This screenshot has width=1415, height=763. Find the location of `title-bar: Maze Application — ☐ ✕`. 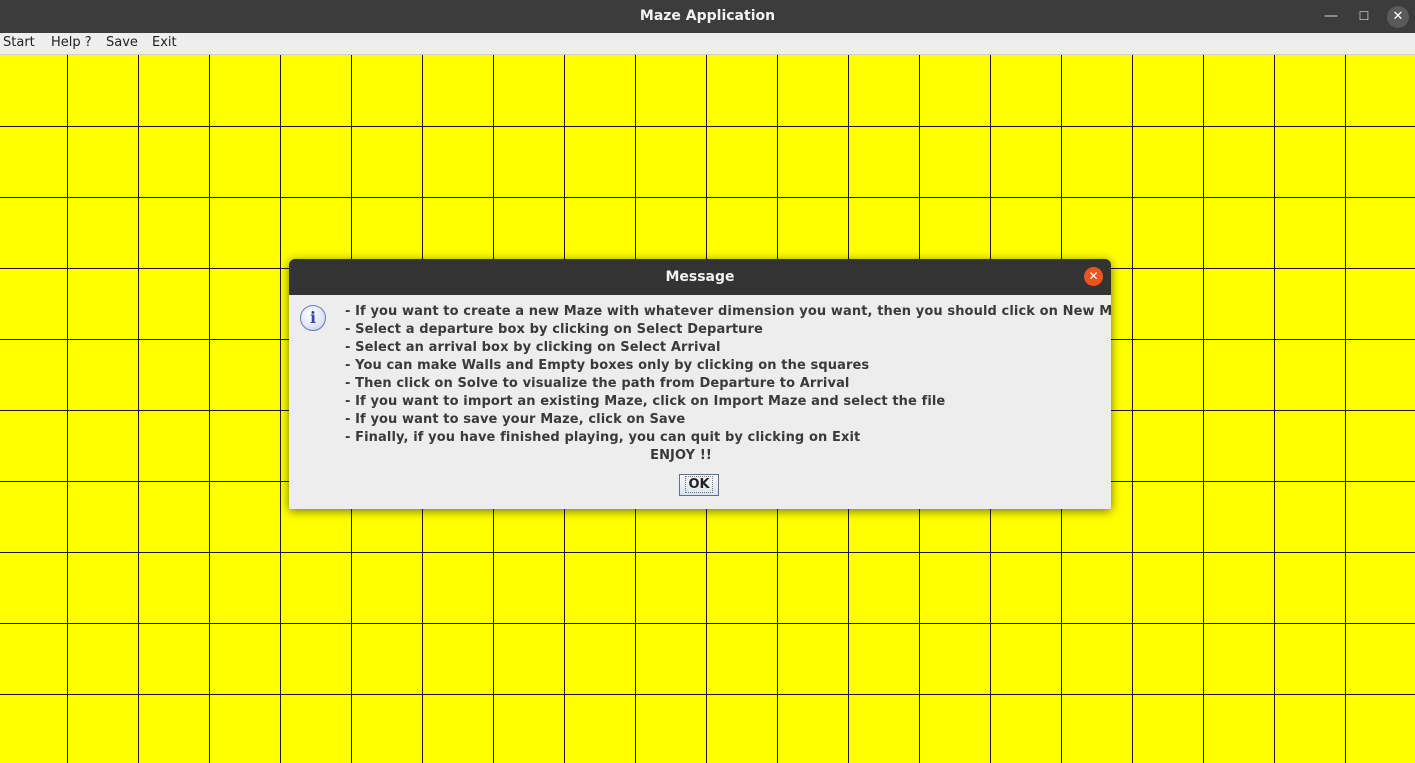

title-bar: Maze Application — ☐ ✕ is located at coordinates (707, 16).